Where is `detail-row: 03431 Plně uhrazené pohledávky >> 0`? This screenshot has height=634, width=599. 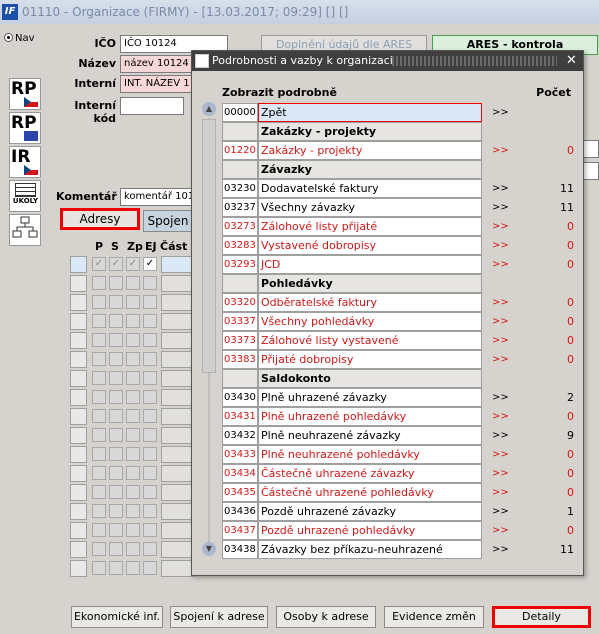
detail-row: 03431 Plně uhrazené pohledávky >> 0 is located at coordinates (401, 416).